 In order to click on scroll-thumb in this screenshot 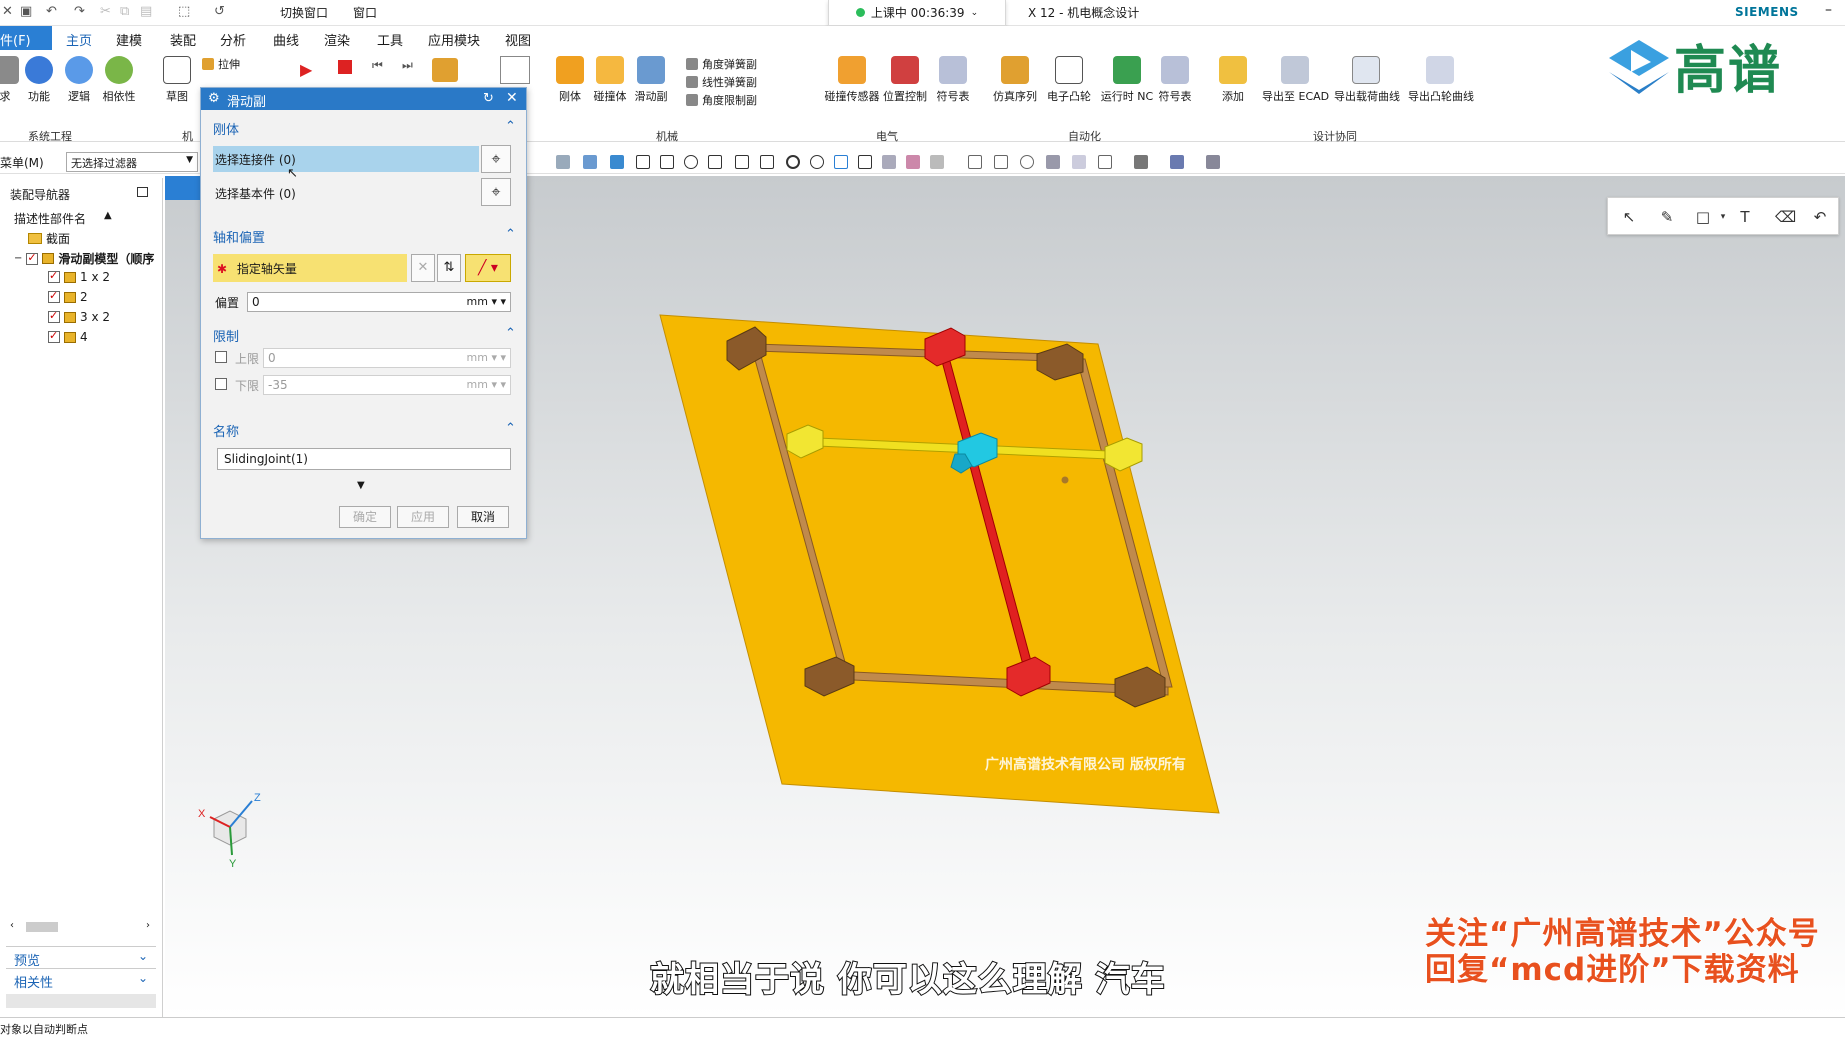, I will do `click(42, 927)`.